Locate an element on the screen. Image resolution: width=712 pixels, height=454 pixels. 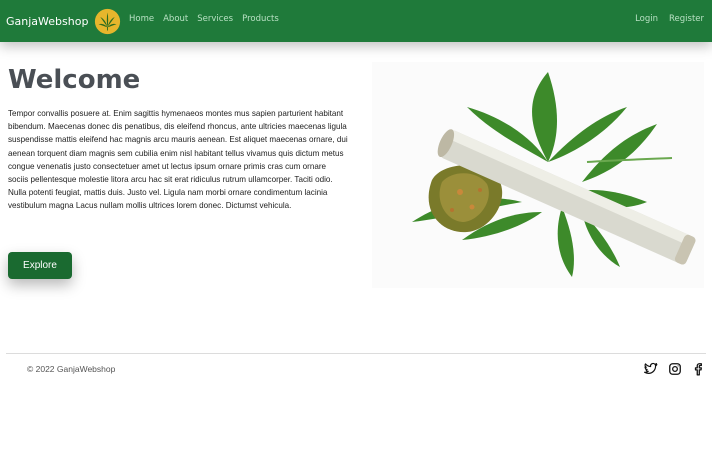
register-link: Register is located at coordinates (686, 19).